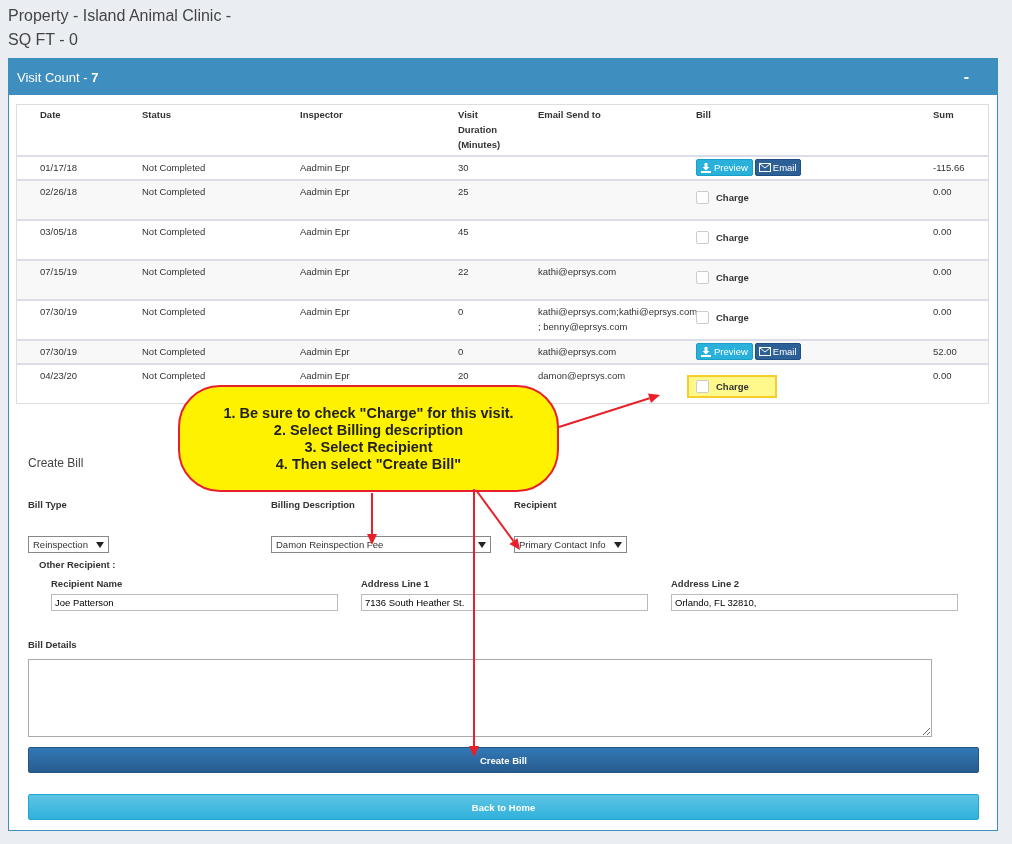  What do you see at coordinates (48, 504) in the screenshot?
I see `field-label: Bill Type` at bounding box center [48, 504].